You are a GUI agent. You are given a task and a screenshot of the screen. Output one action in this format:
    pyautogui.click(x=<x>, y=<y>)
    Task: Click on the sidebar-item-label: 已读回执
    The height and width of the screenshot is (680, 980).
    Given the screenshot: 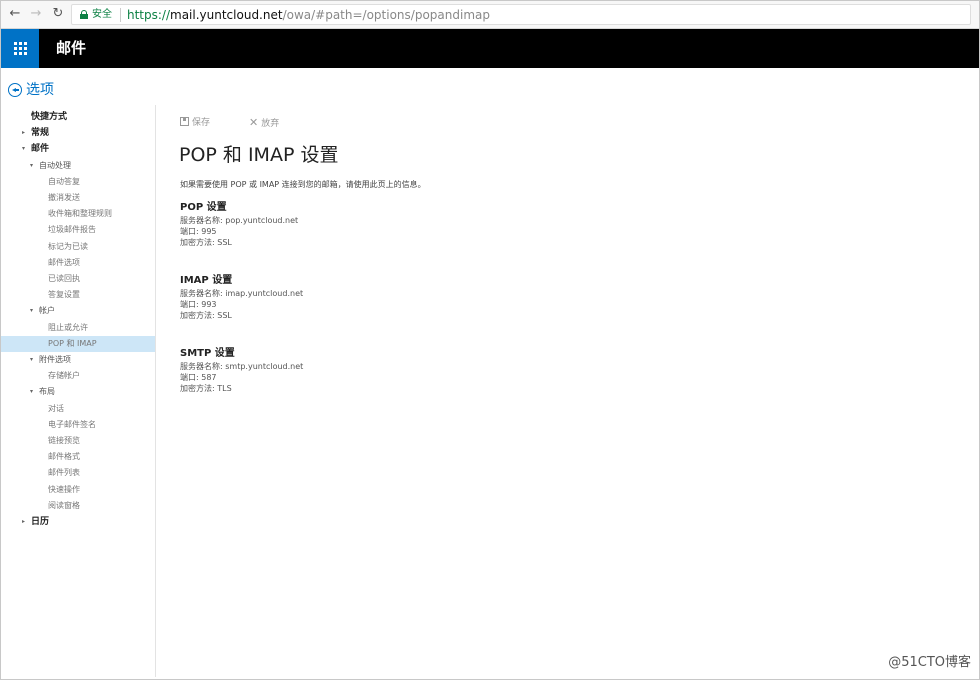 What is the action you would take?
    pyautogui.click(x=64, y=278)
    